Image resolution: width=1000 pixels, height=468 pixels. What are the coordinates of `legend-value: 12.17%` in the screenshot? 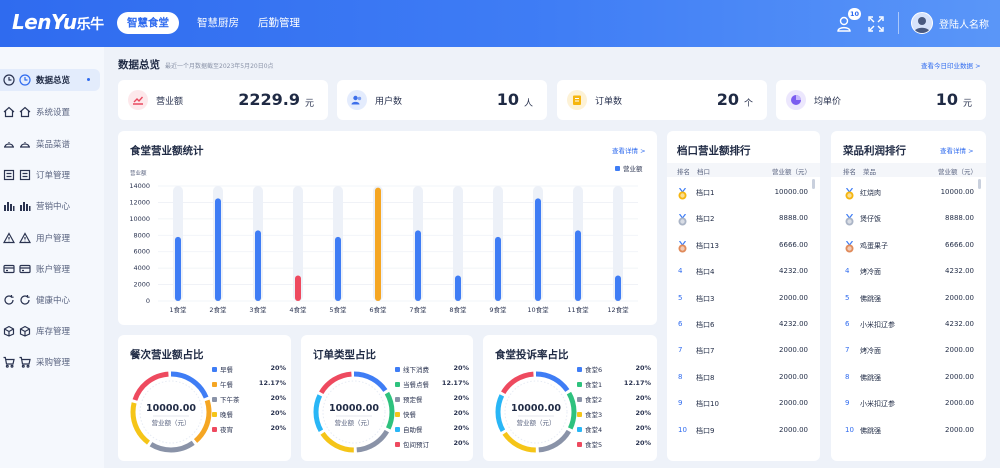 It's located at (272, 383).